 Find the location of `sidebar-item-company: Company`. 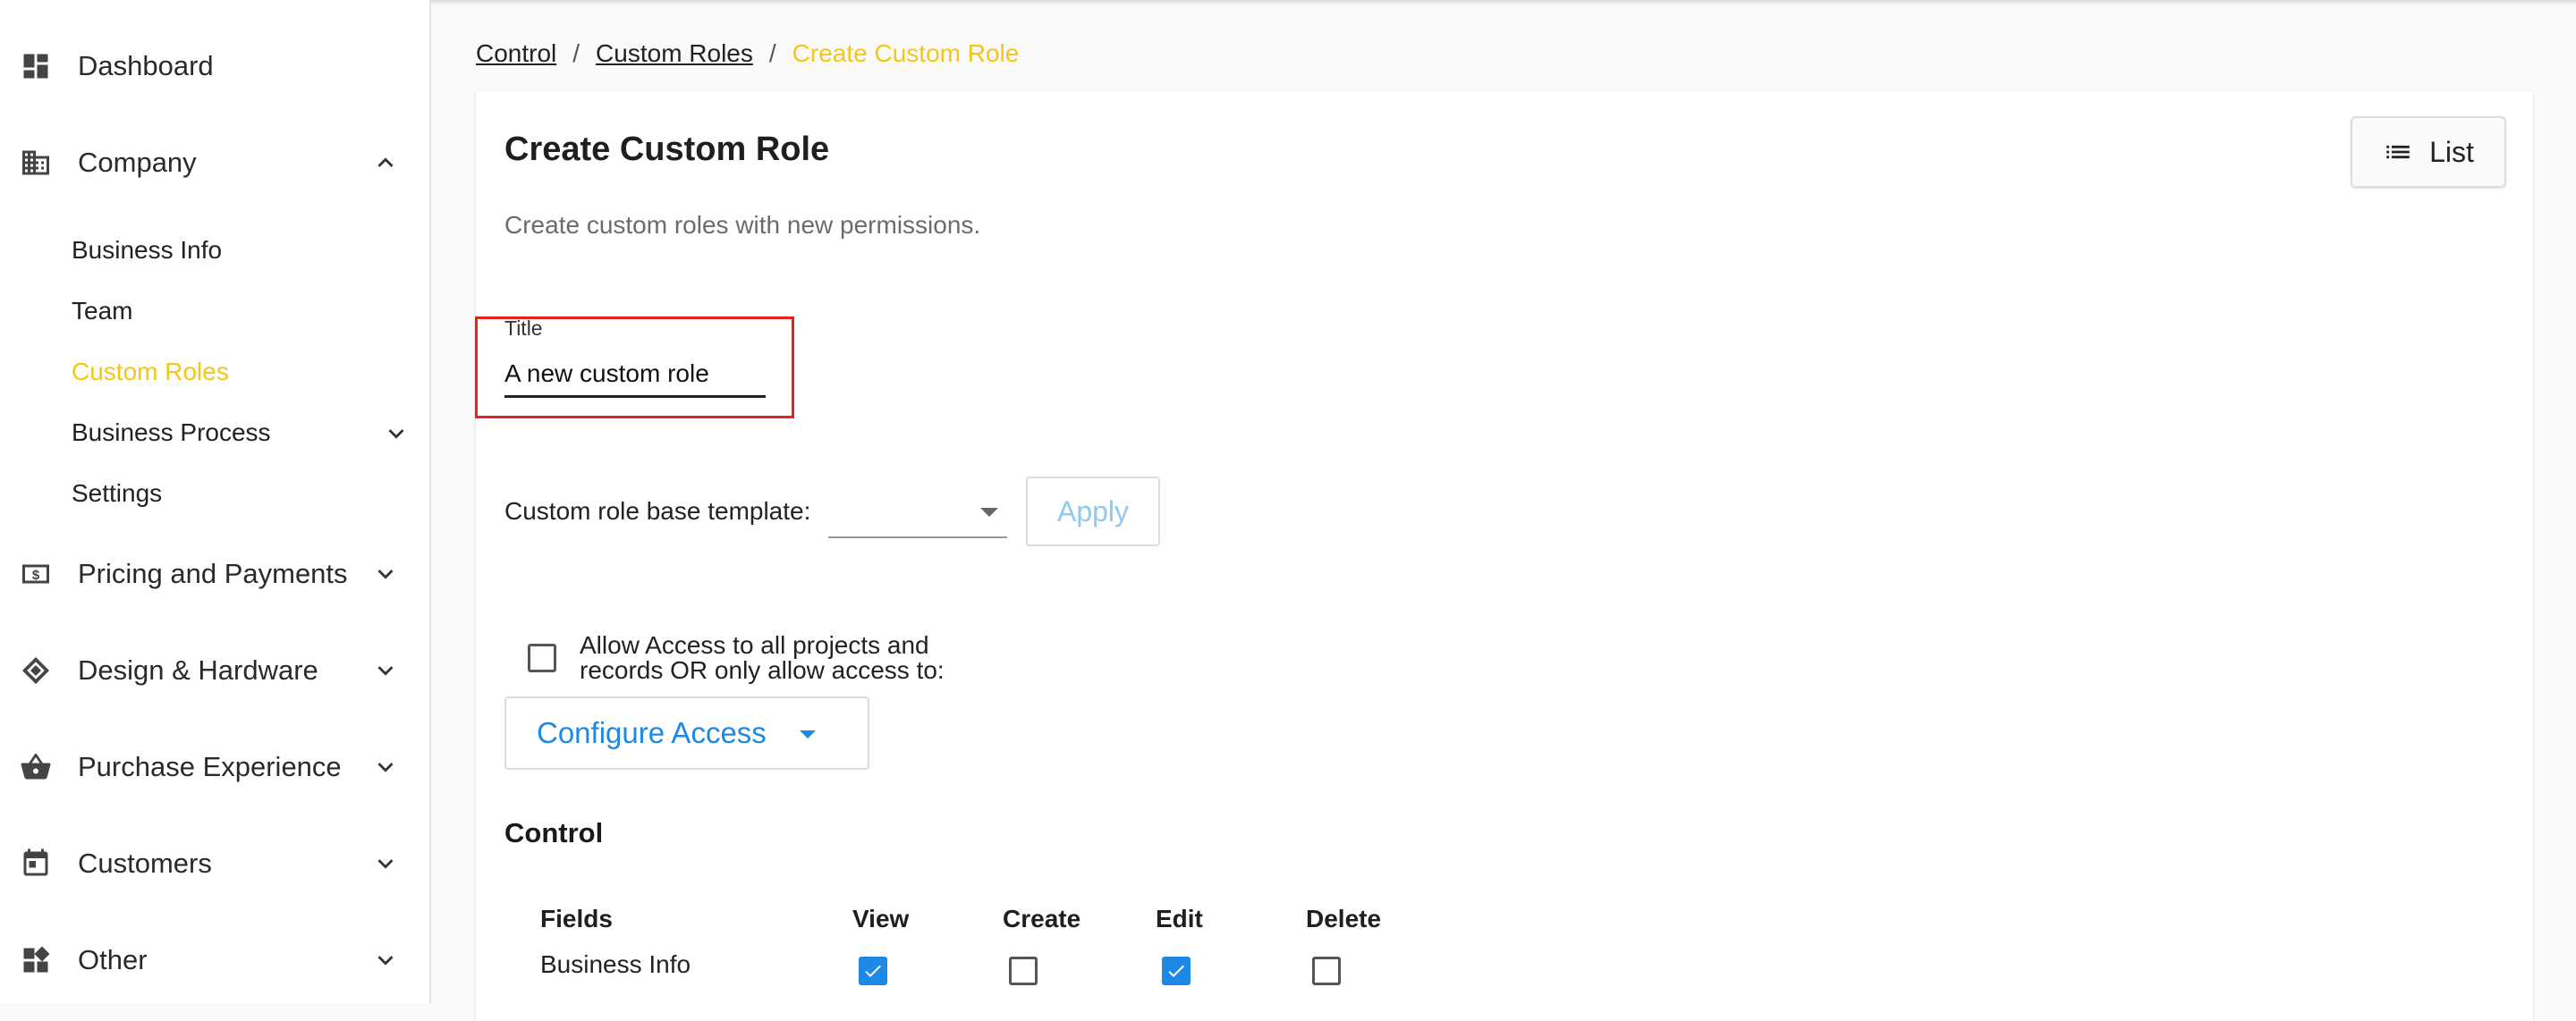

sidebar-item-company: Company is located at coordinates (214, 162).